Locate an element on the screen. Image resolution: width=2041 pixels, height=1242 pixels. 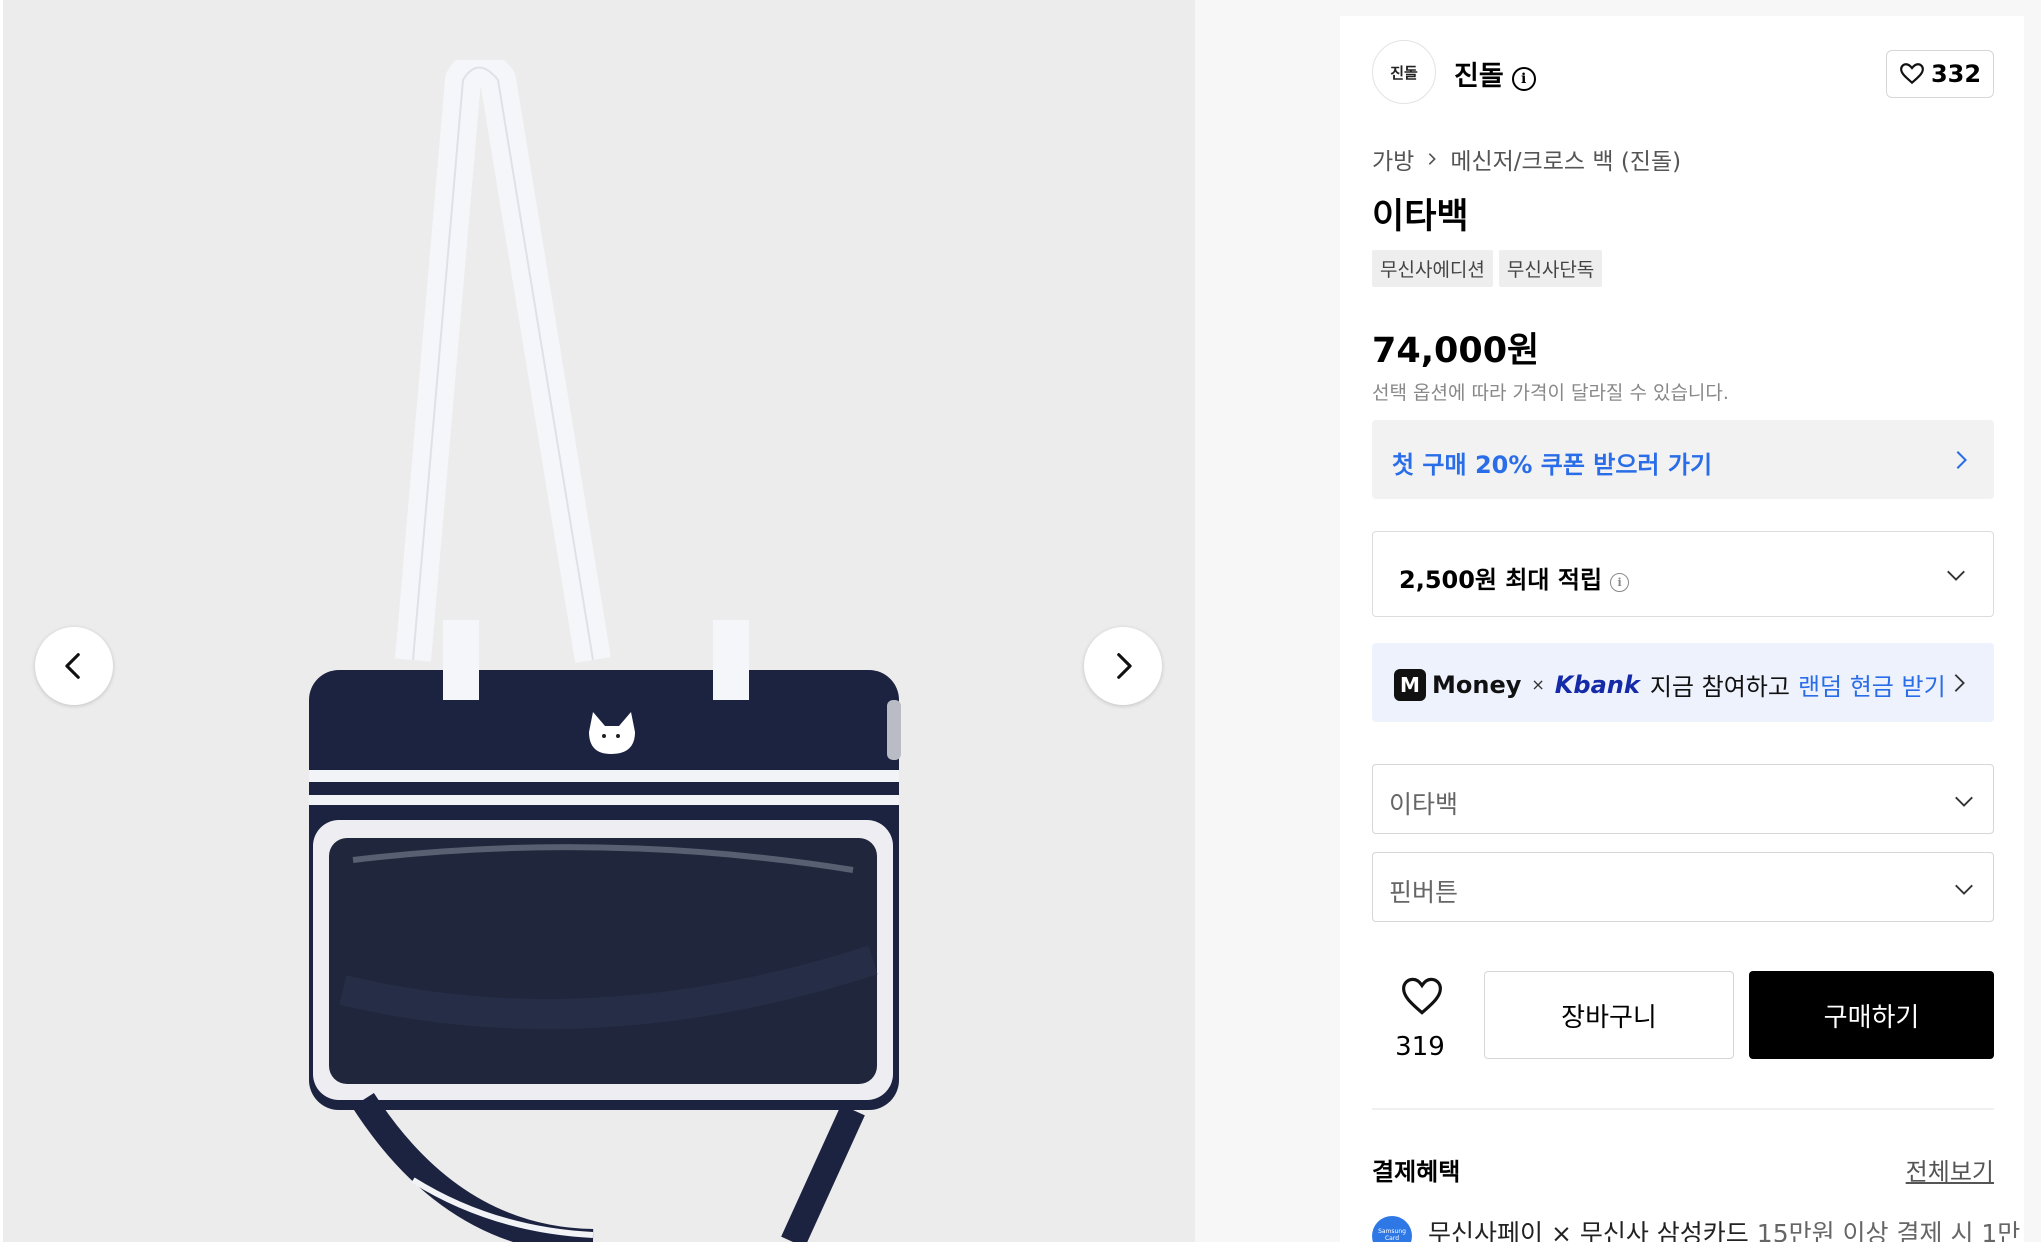
brand-like-count: 332 is located at coordinates (1956, 74).